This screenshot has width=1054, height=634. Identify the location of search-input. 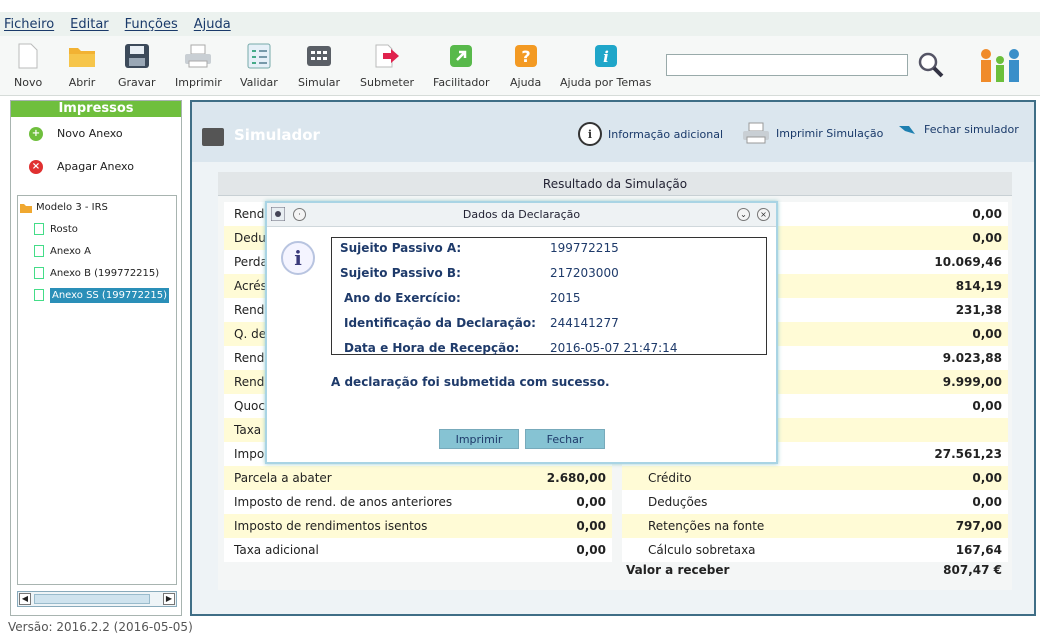
(787, 65).